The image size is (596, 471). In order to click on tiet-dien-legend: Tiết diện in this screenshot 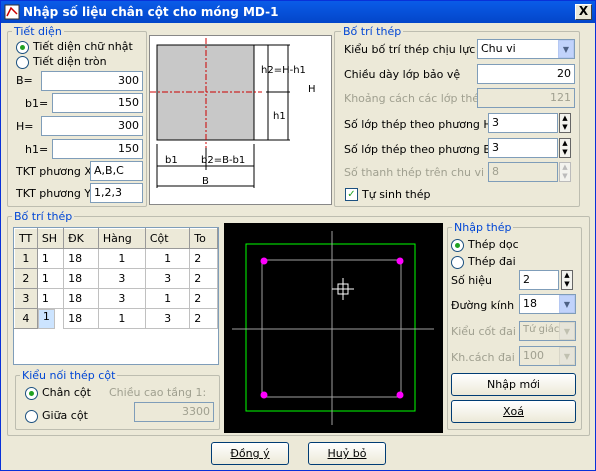, I will do `click(38, 31)`.